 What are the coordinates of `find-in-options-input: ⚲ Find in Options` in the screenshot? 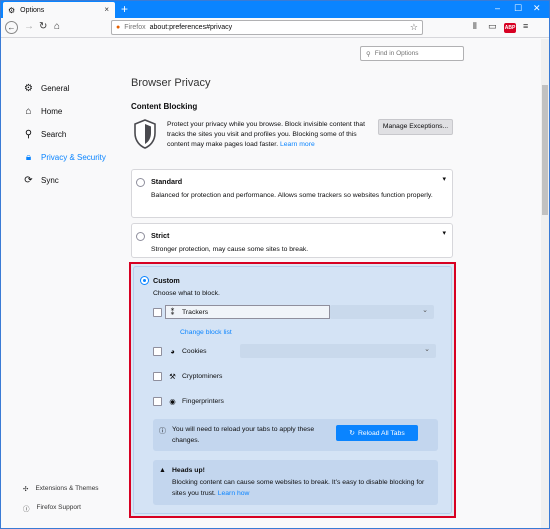 It's located at (412, 53).